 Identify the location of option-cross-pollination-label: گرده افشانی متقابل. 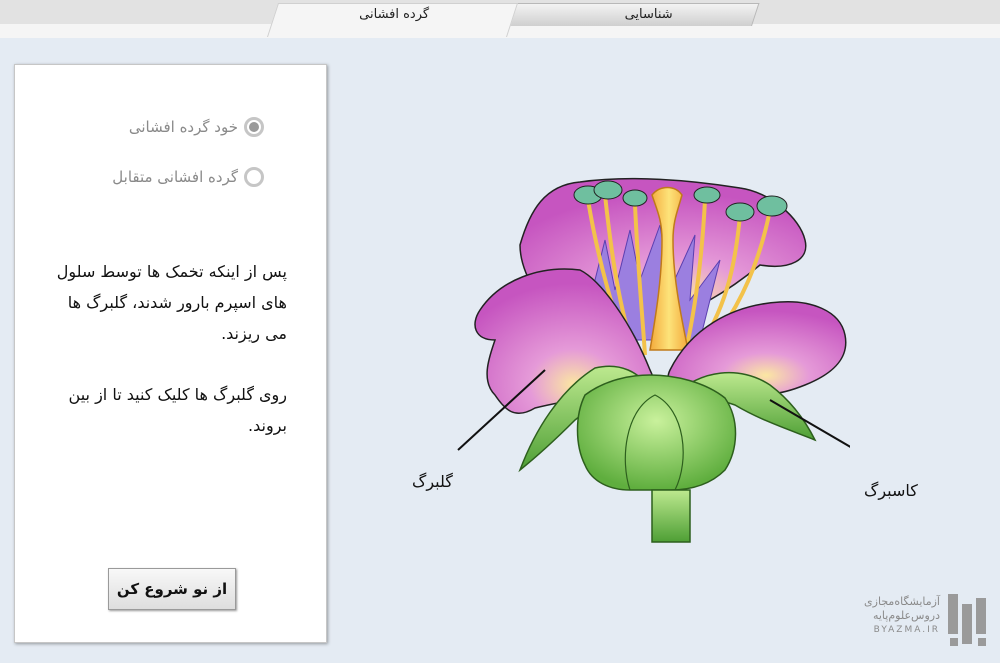
(175, 177).